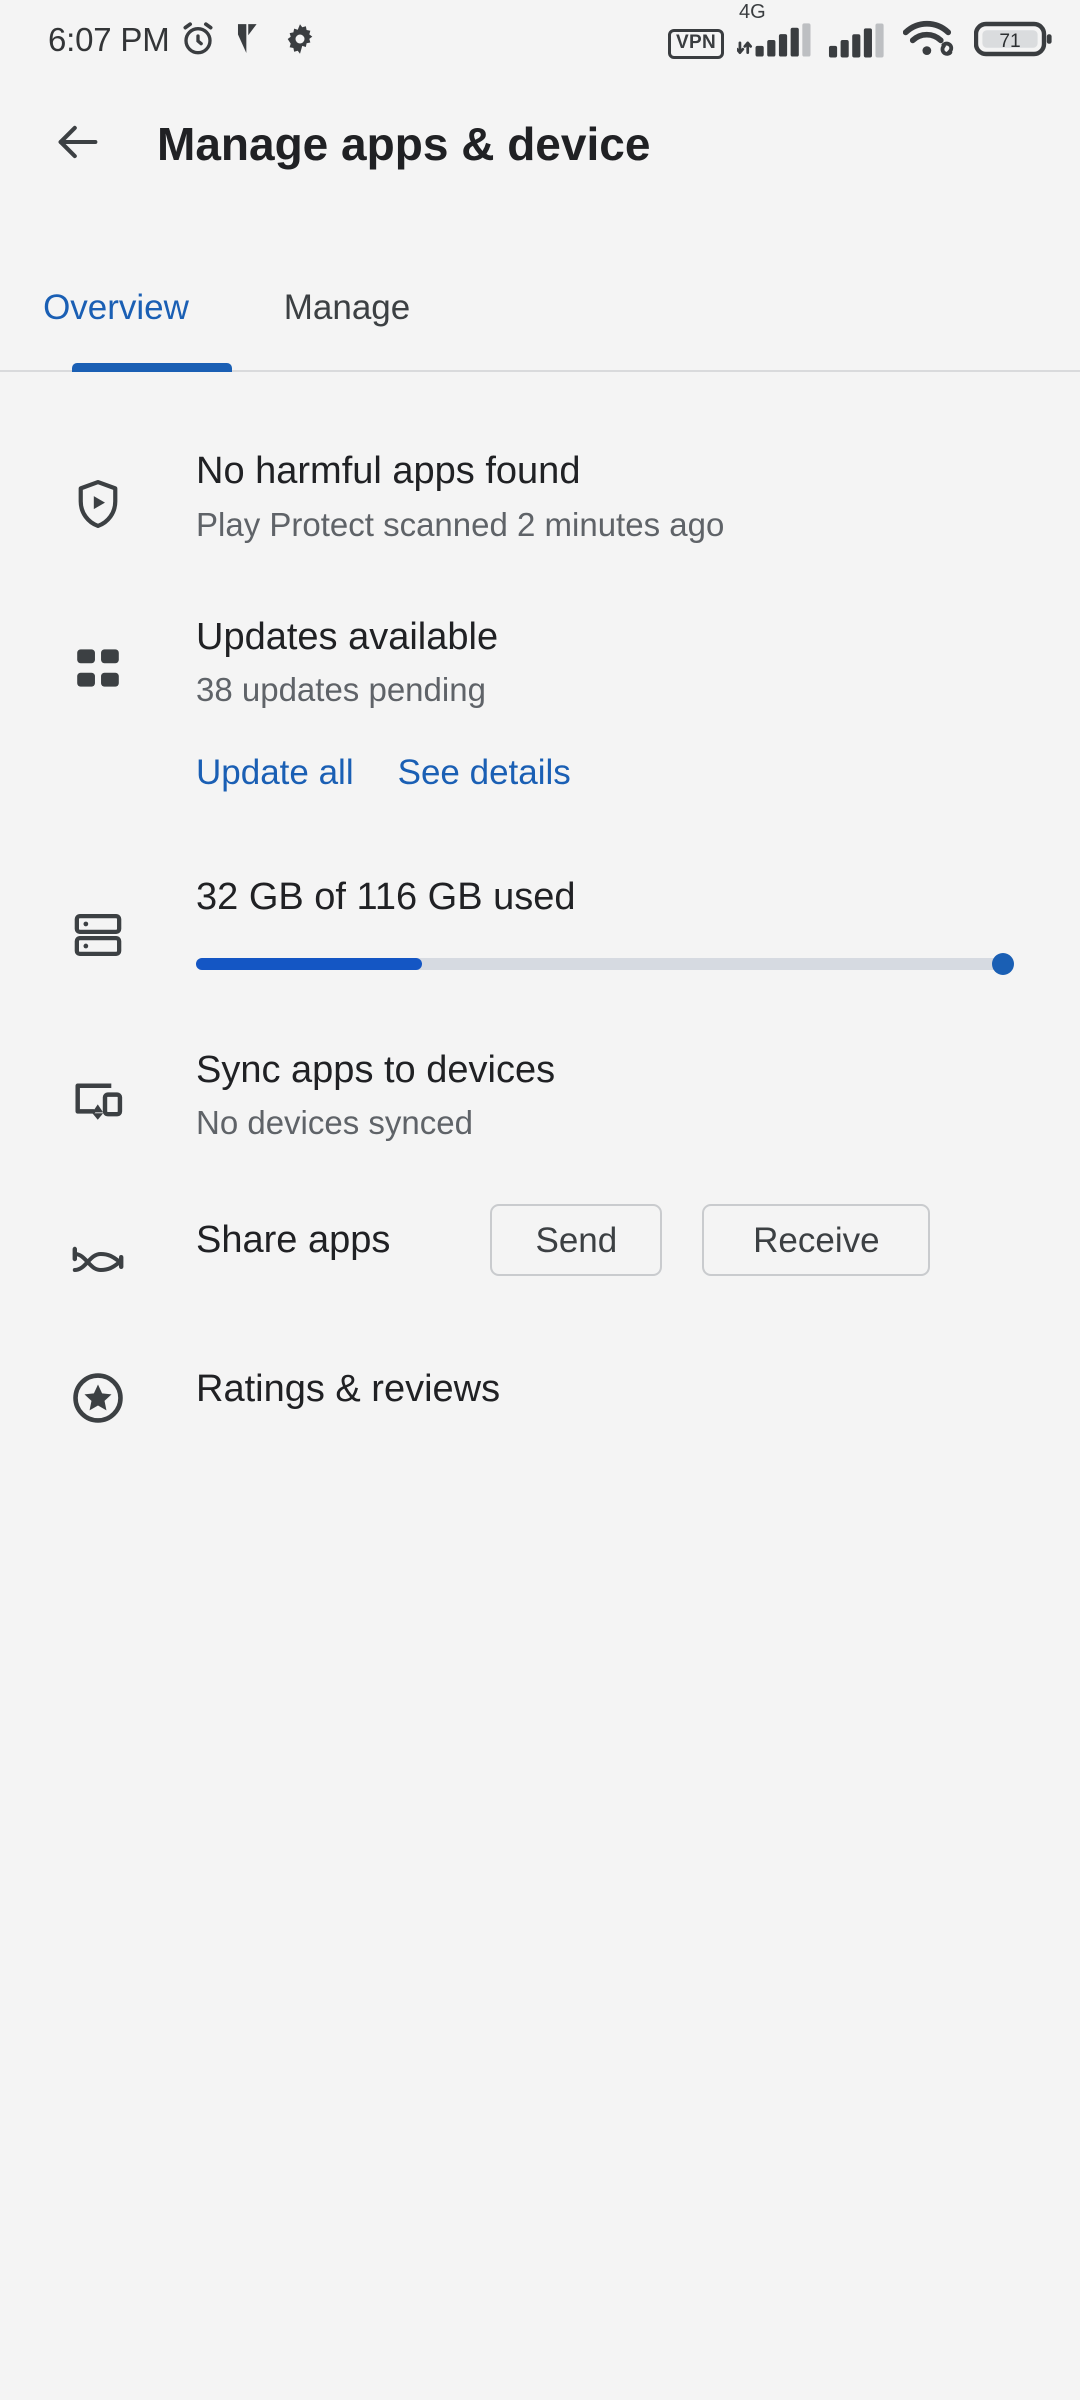  I want to click on share-apps-line: Share apps Send Receive, so click(638, 1240).